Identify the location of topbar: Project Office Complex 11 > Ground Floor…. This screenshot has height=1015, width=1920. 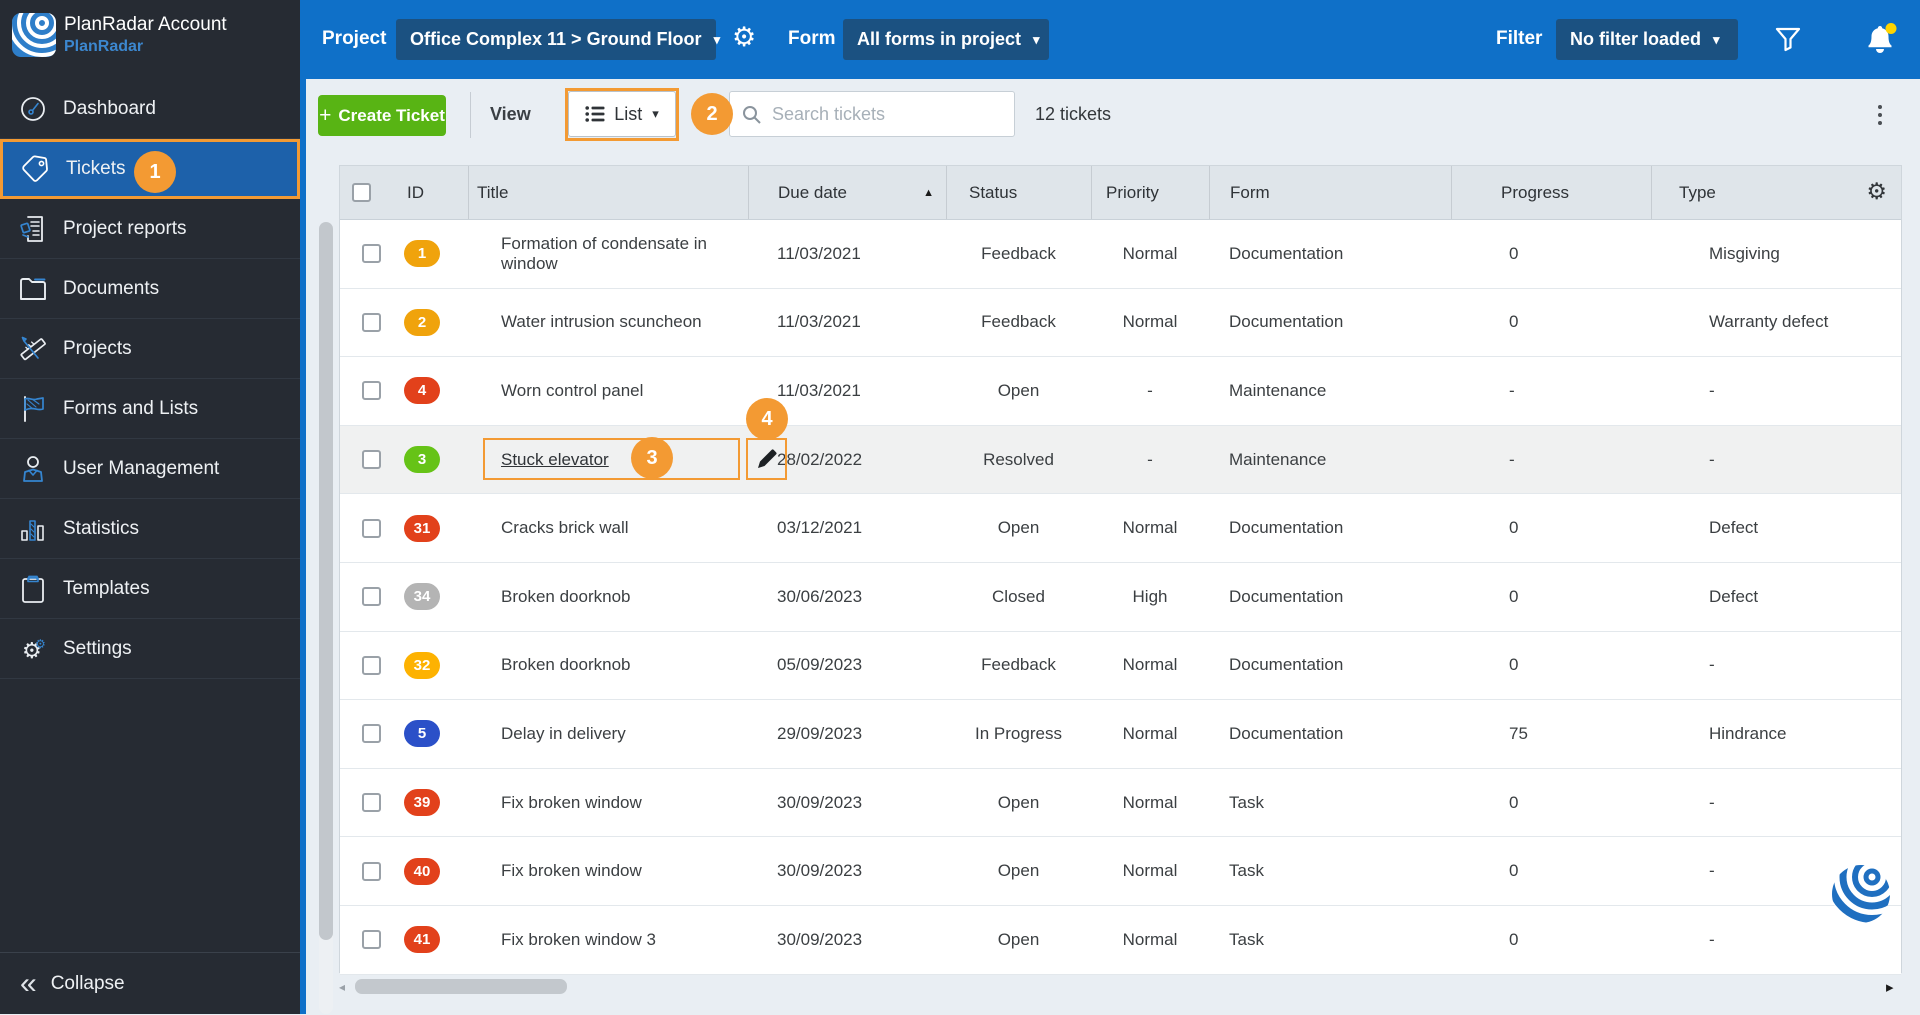
(1113, 39).